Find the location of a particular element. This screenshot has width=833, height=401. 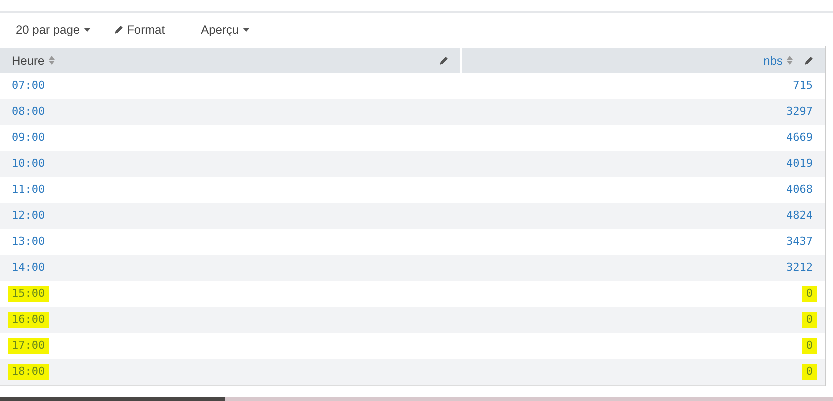

count-cell-text: 4068 is located at coordinates (800, 190).